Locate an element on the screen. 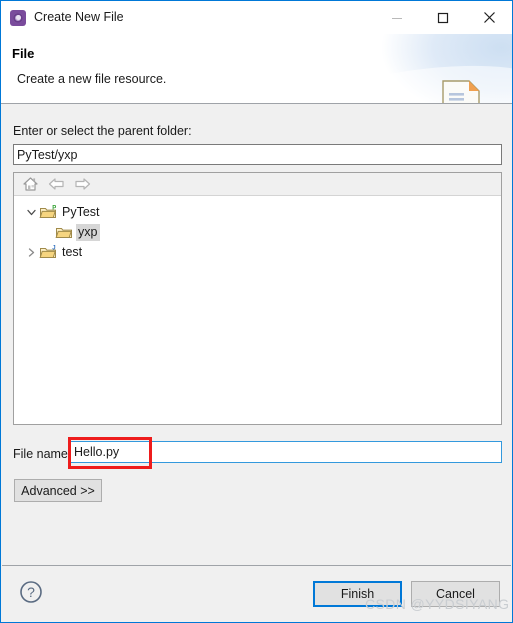 The image size is (513, 623). window-controls is located at coordinates (443, 17).